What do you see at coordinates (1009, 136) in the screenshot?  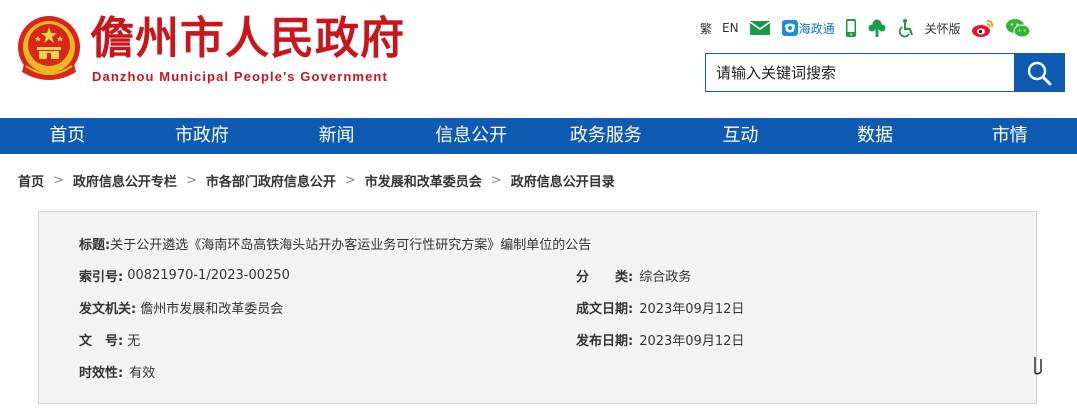 I see `nav-item-city-profile: 市情` at bounding box center [1009, 136].